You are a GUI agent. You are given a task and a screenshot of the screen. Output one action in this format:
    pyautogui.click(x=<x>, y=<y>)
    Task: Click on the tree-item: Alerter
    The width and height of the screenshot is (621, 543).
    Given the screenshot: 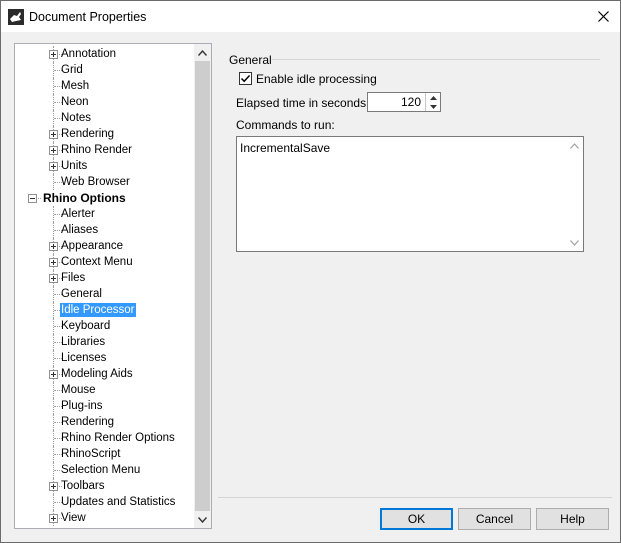 What is the action you would take?
    pyautogui.click(x=105, y=214)
    